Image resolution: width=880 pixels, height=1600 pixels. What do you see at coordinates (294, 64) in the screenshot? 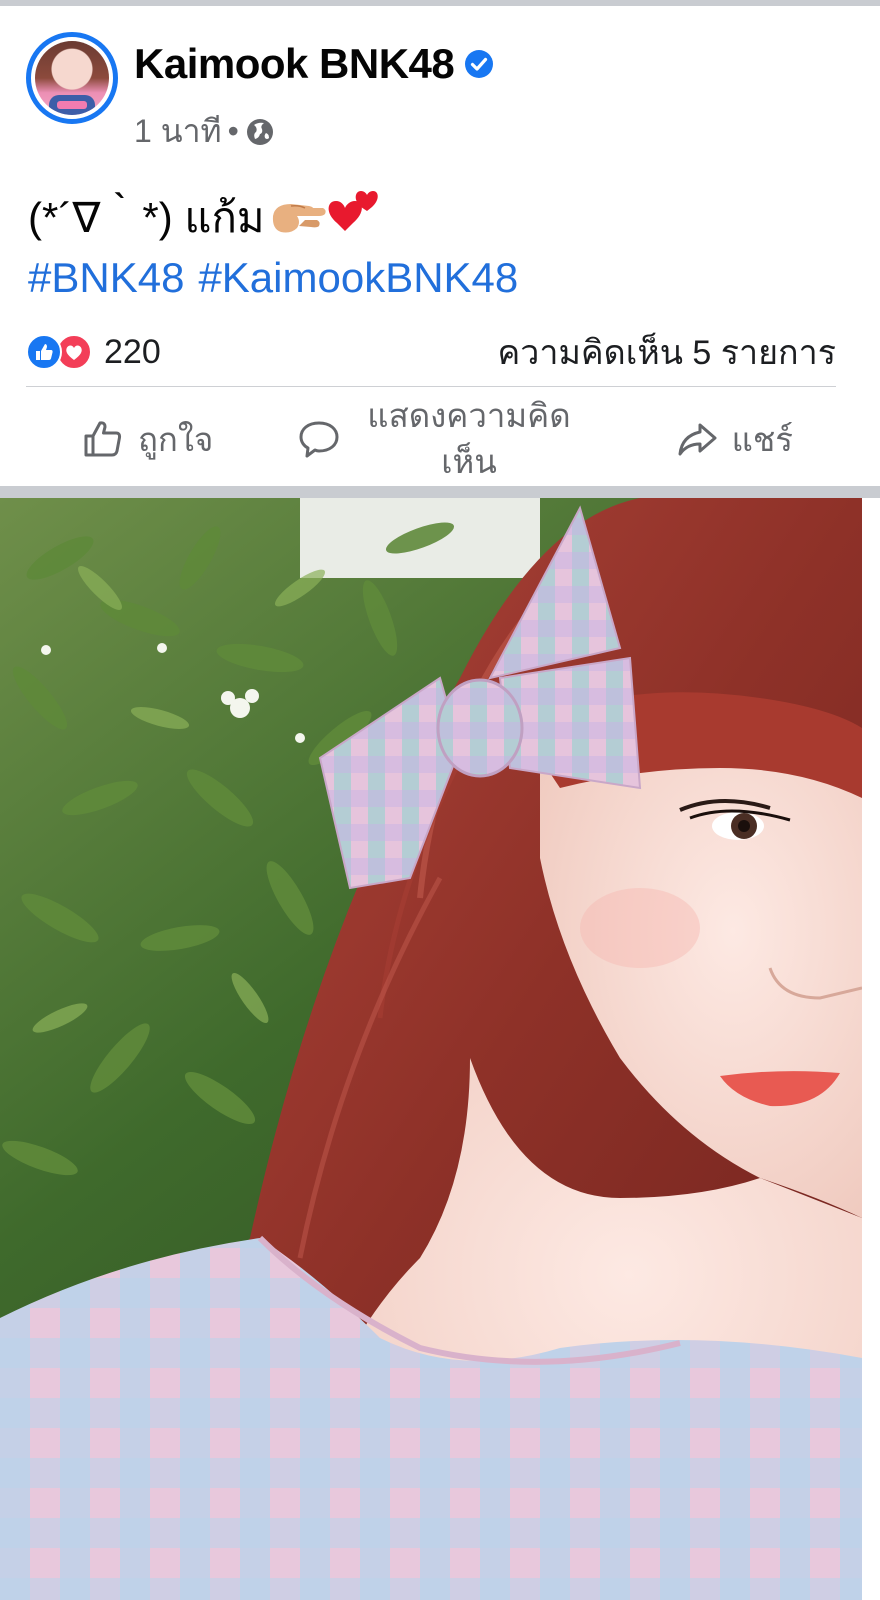
I see `author-name: Kaimook BNK48` at bounding box center [294, 64].